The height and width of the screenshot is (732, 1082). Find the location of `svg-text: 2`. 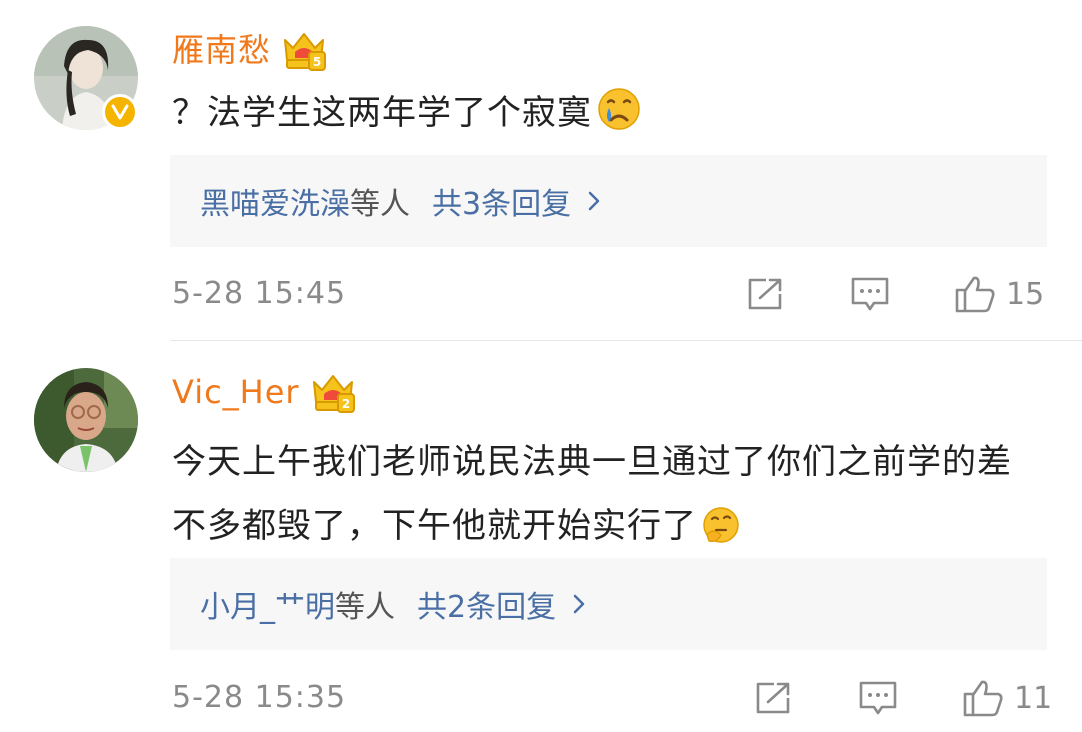

svg-text: 2 is located at coordinates (345, 404).